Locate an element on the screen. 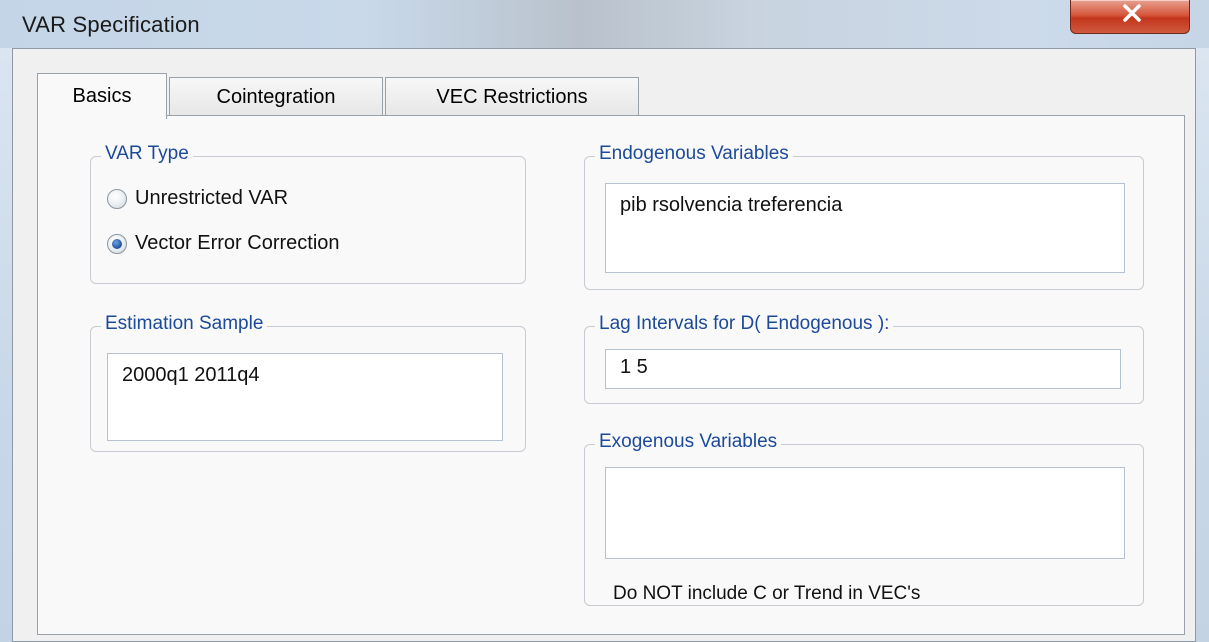 This screenshot has width=1209, height=642. tab-vec-restrictions-label: VEC Restrictions is located at coordinates (512, 97).